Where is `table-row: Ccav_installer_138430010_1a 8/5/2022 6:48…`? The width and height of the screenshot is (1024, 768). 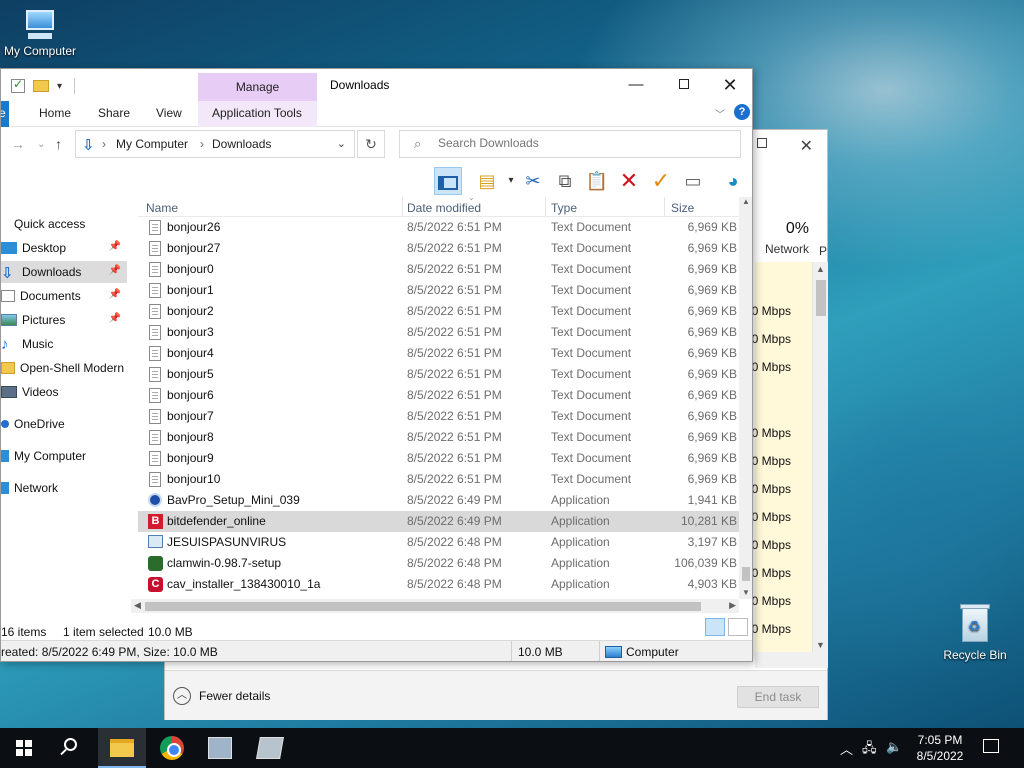
table-row: Ccav_installer_138430010_1a 8/5/2022 6:48… is located at coordinates (439, 584).